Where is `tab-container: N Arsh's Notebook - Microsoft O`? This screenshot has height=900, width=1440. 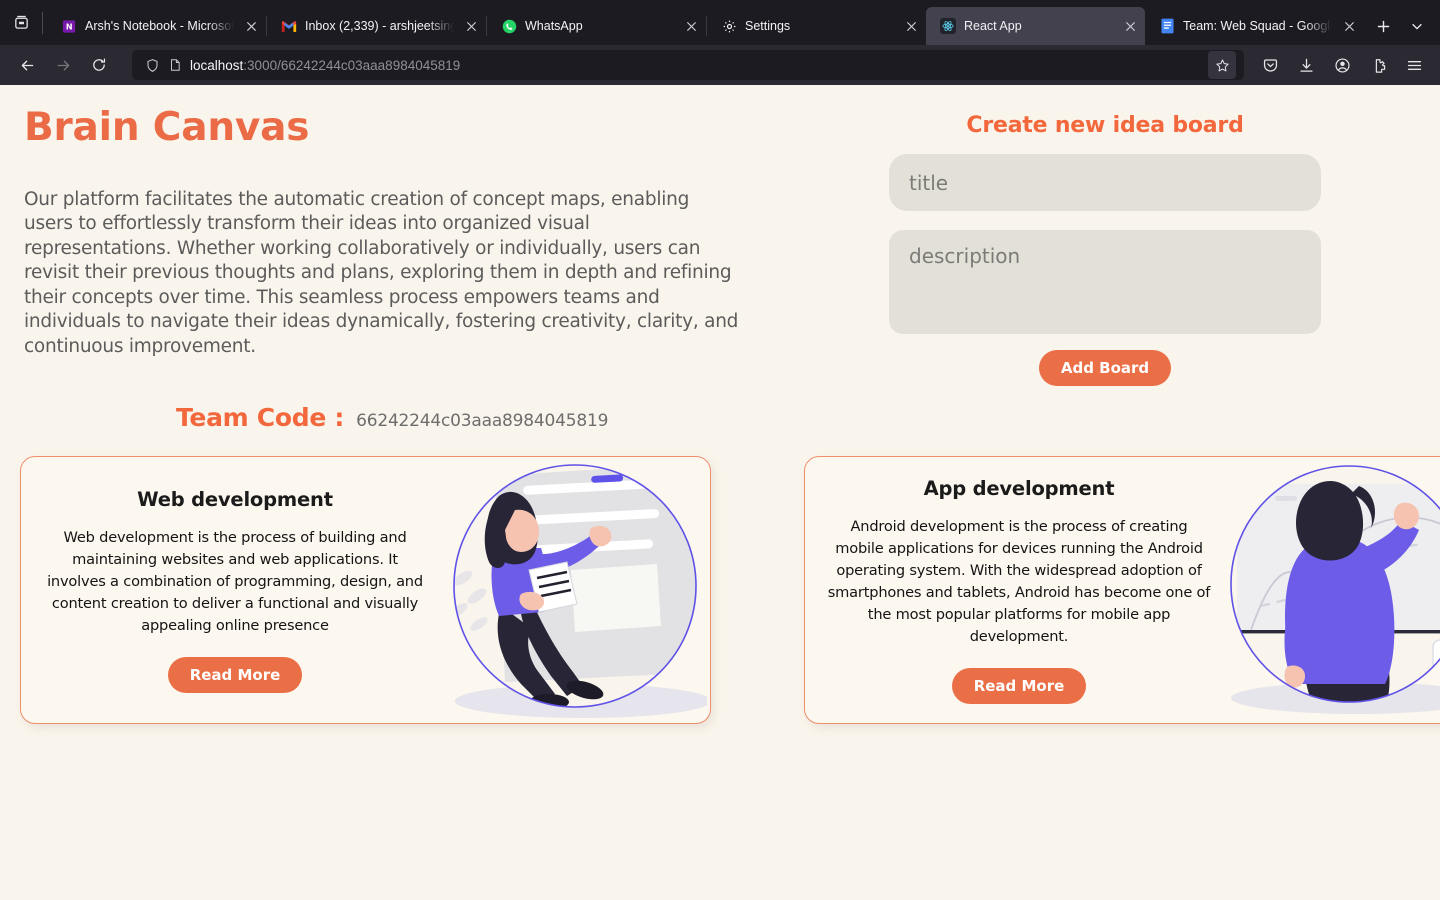
tab-container: N Arsh's Notebook - Microsoft O is located at coordinates (706, 26).